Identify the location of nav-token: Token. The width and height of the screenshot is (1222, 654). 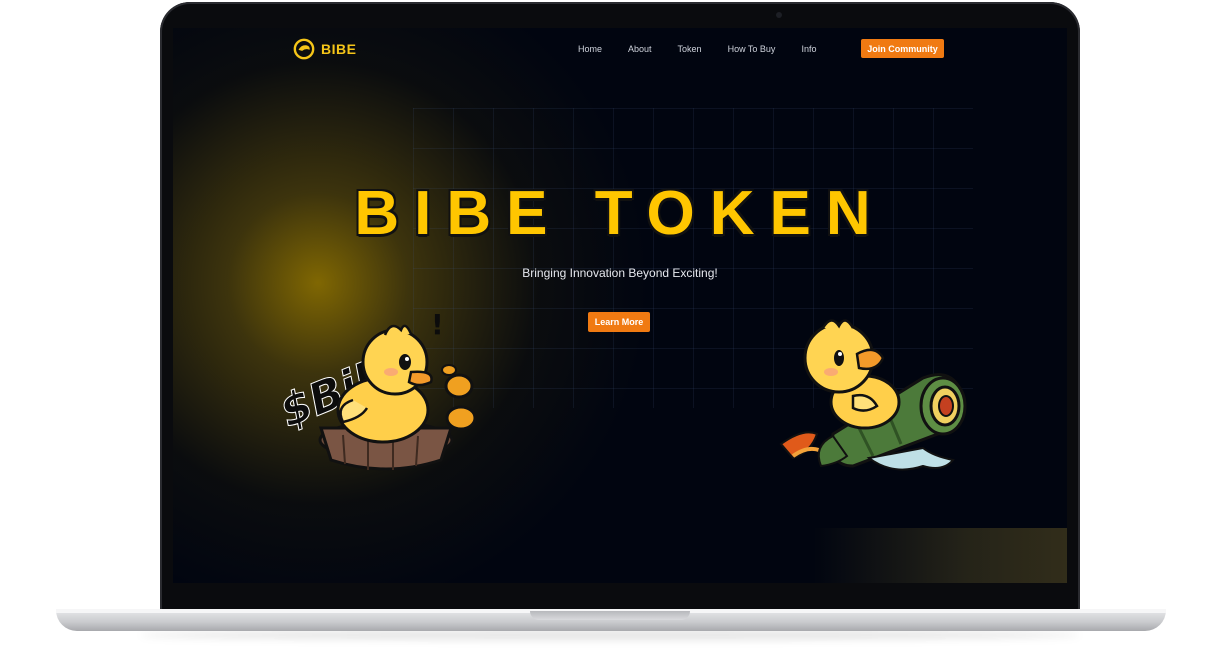
(690, 49).